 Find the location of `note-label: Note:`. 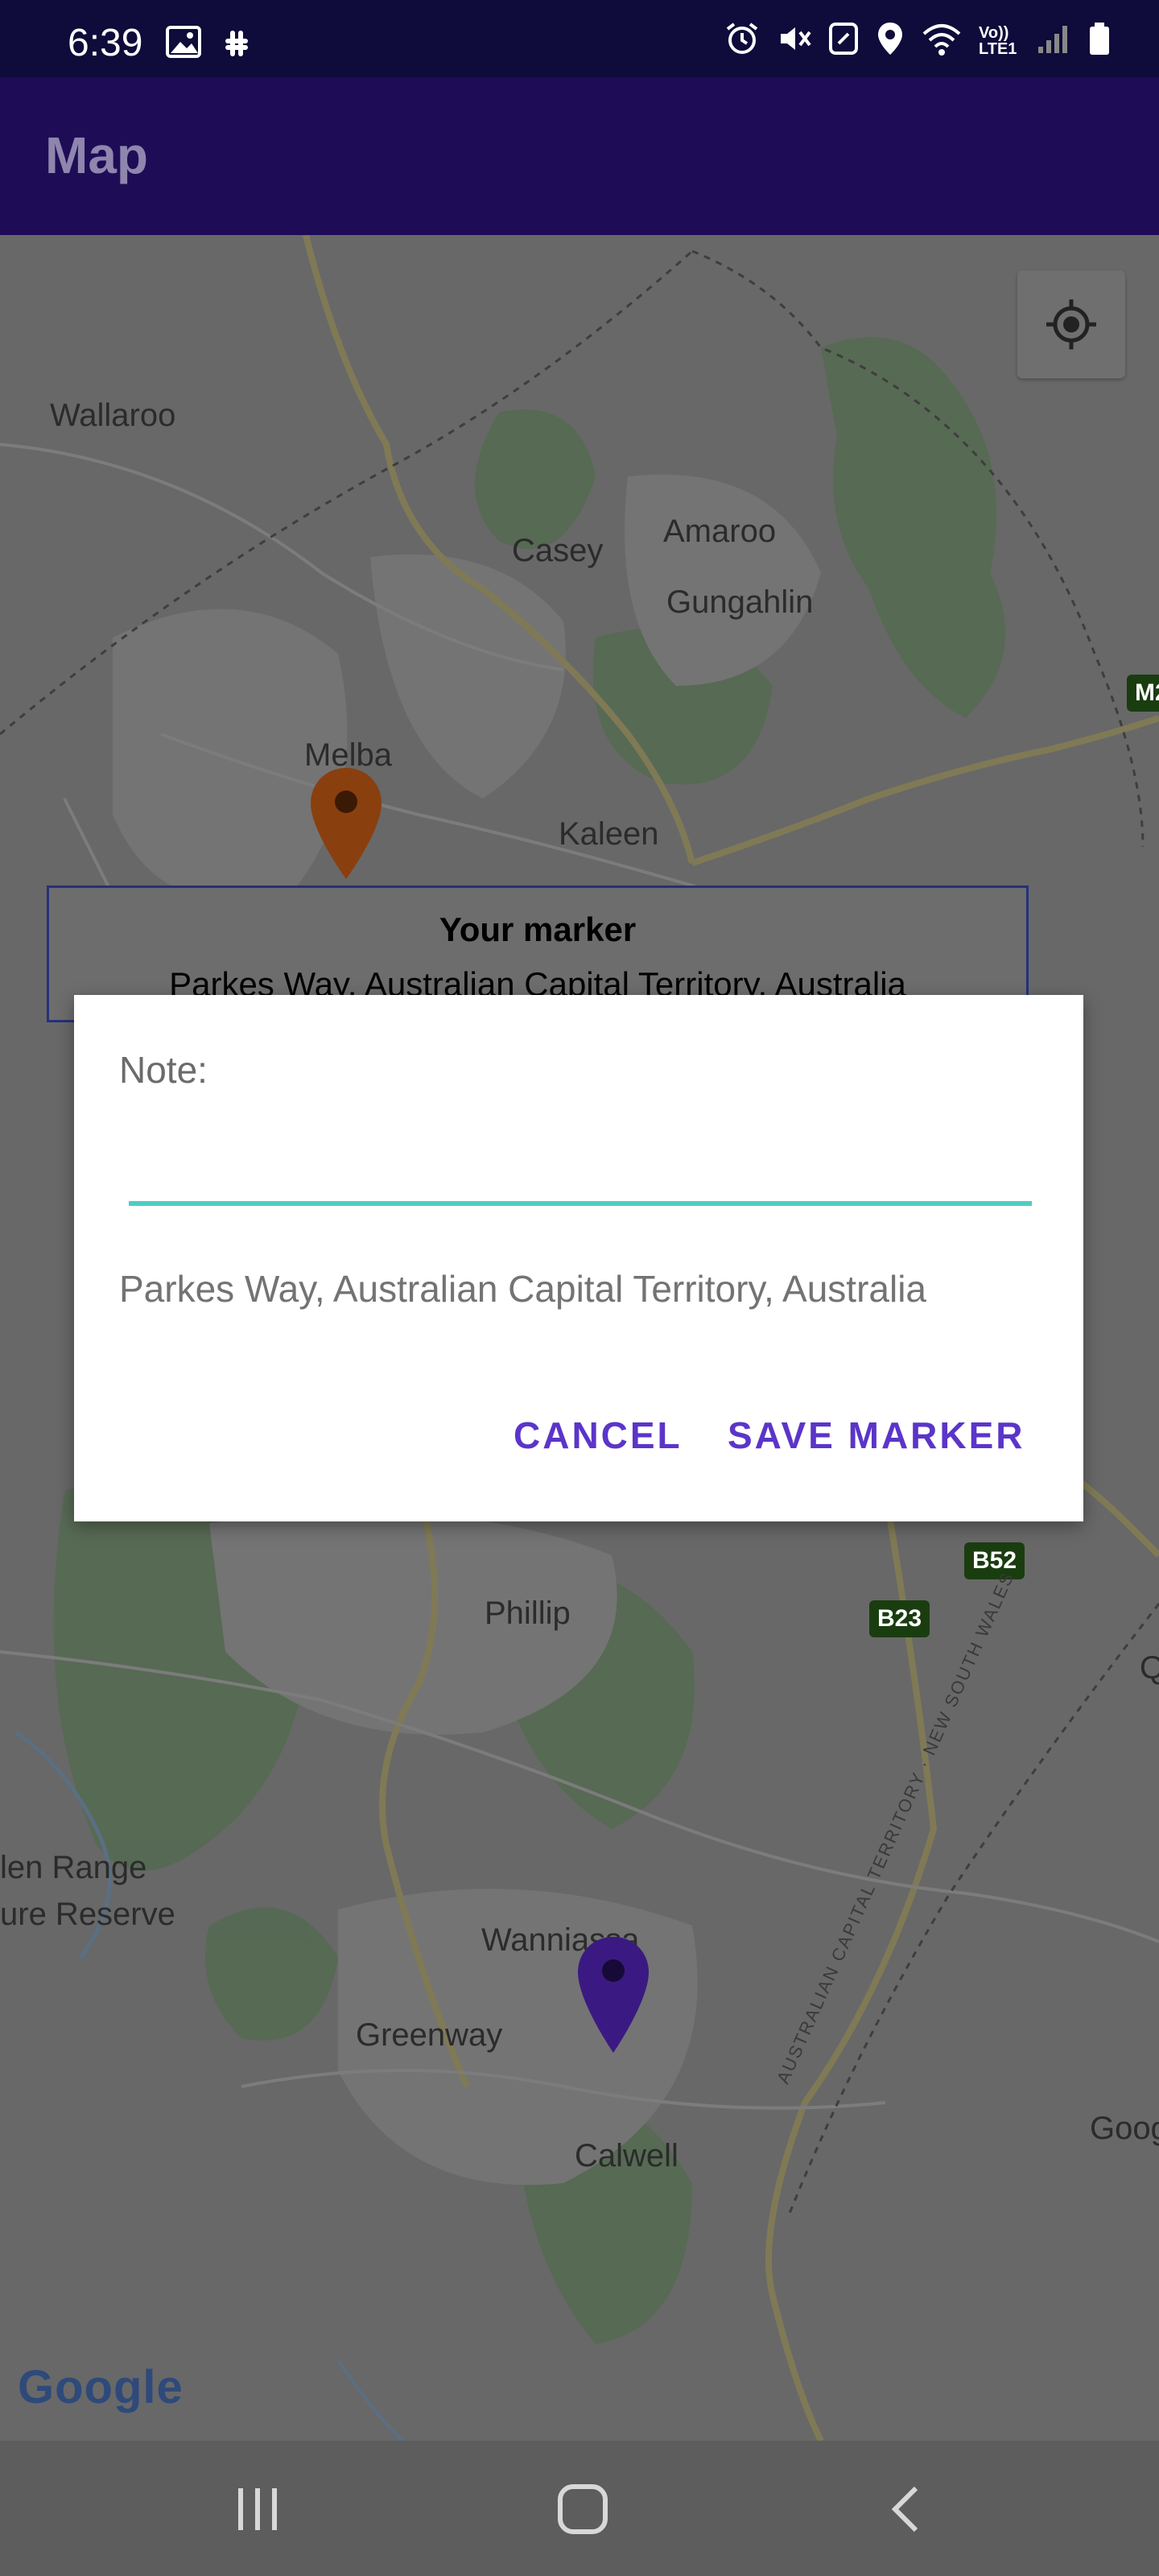

note-label: Note: is located at coordinates (163, 1070).